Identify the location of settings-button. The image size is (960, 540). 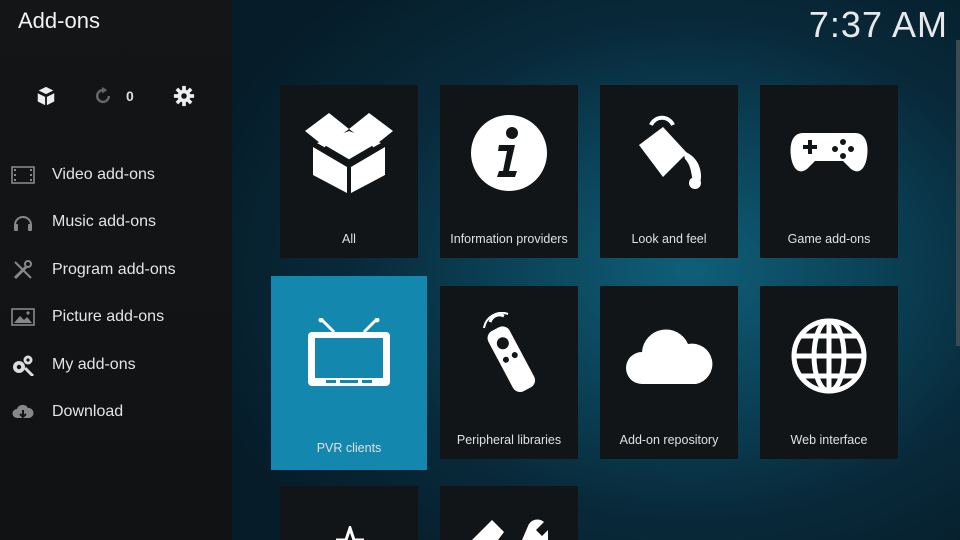
(184, 96).